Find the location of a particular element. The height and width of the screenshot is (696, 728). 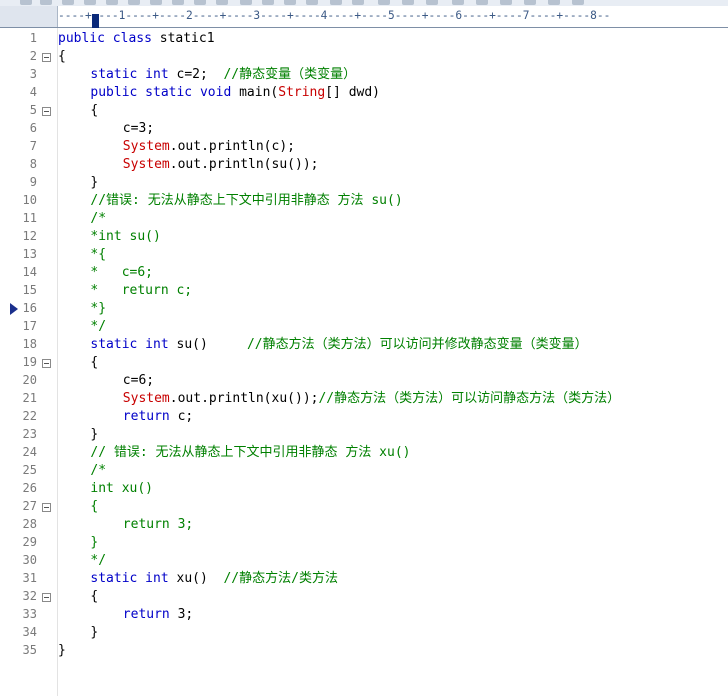

code-line: *int su() is located at coordinates (125, 237).